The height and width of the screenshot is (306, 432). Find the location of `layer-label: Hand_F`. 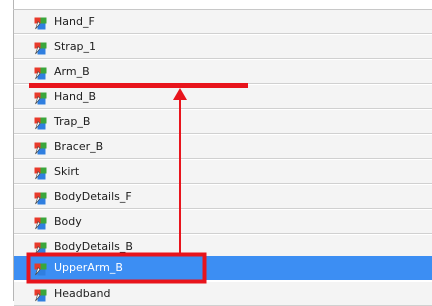

layer-label: Hand_F is located at coordinates (74, 21).